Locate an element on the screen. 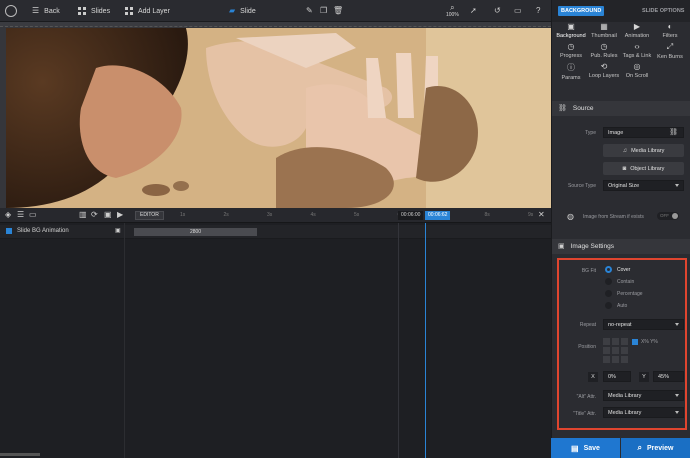  subtab-label: Pub. Rules is located at coordinates (604, 56).